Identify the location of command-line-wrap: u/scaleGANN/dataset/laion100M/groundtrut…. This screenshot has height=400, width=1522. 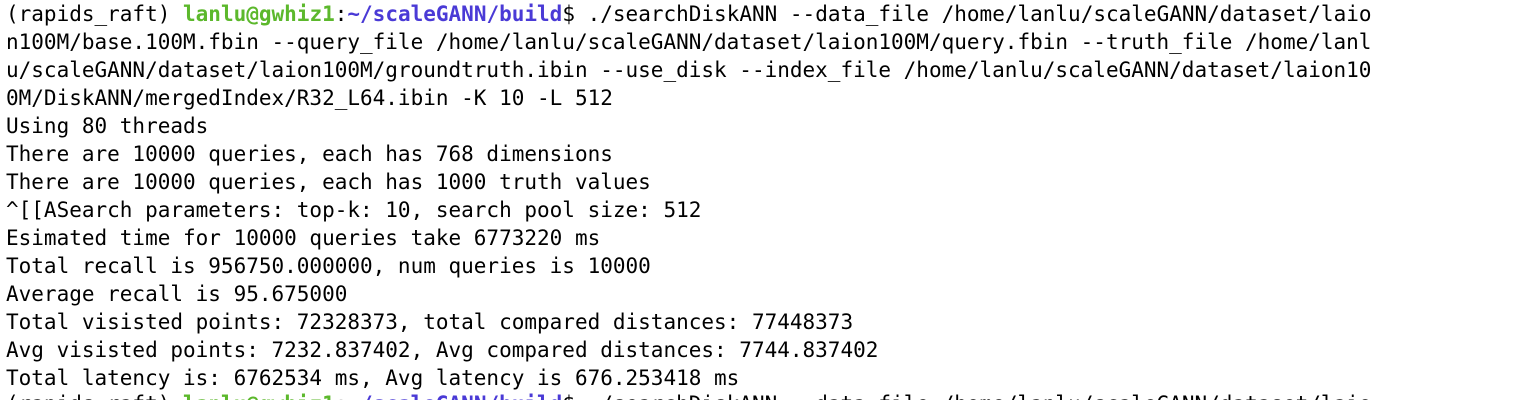
(689, 70).